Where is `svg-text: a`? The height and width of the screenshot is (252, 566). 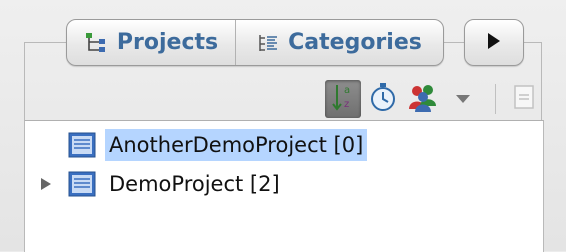
svg-text: a is located at coordinates (347, 90).